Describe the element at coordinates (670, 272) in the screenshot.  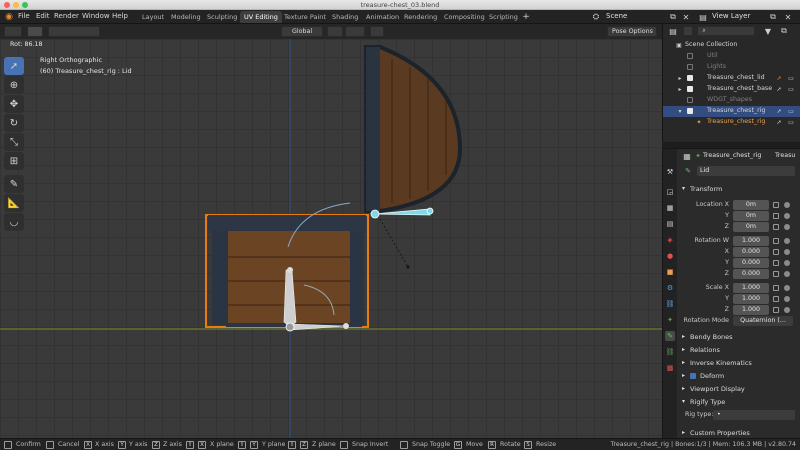
I see `object-icon: ■` at that location.